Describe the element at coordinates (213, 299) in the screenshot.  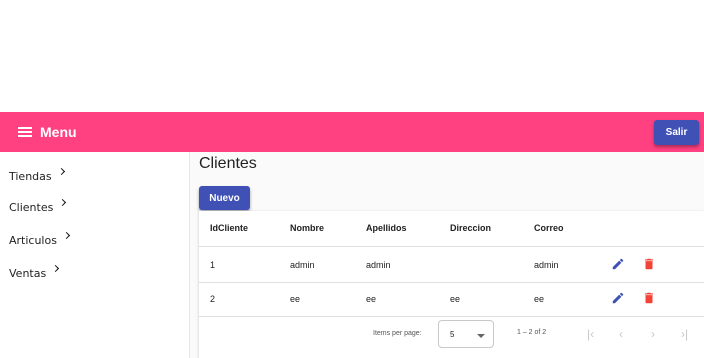
I see `cell-id: 2` at that location.